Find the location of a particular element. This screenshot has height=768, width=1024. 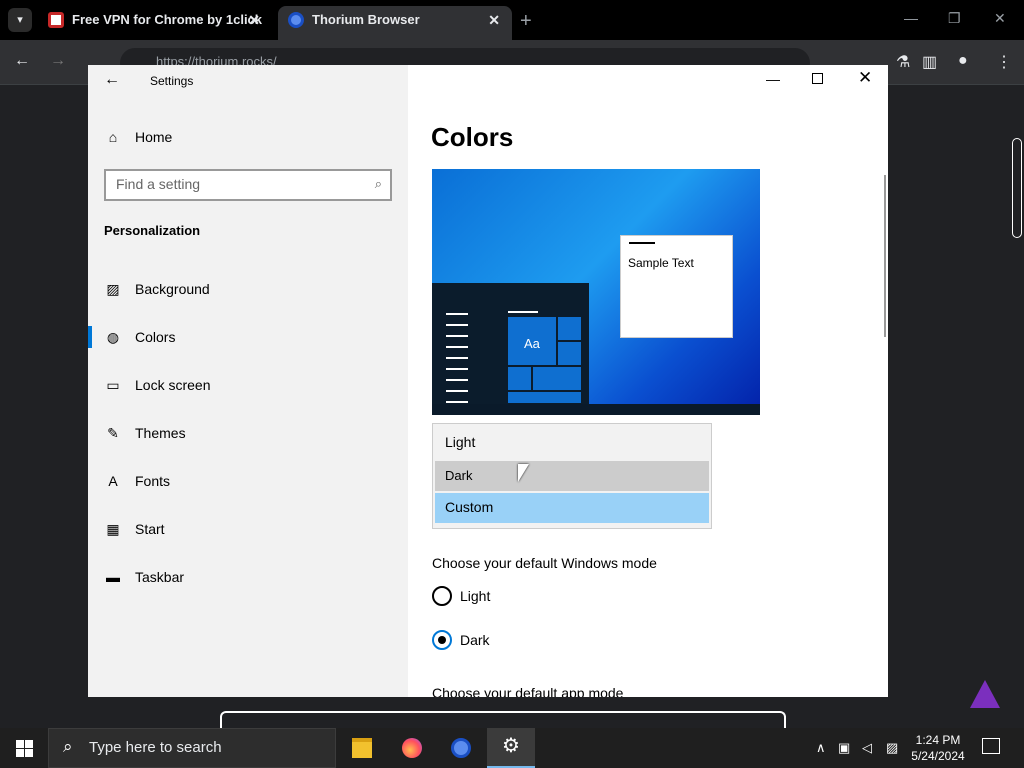

extensions-icon: ⚗ is located at coordinates (903, 62).